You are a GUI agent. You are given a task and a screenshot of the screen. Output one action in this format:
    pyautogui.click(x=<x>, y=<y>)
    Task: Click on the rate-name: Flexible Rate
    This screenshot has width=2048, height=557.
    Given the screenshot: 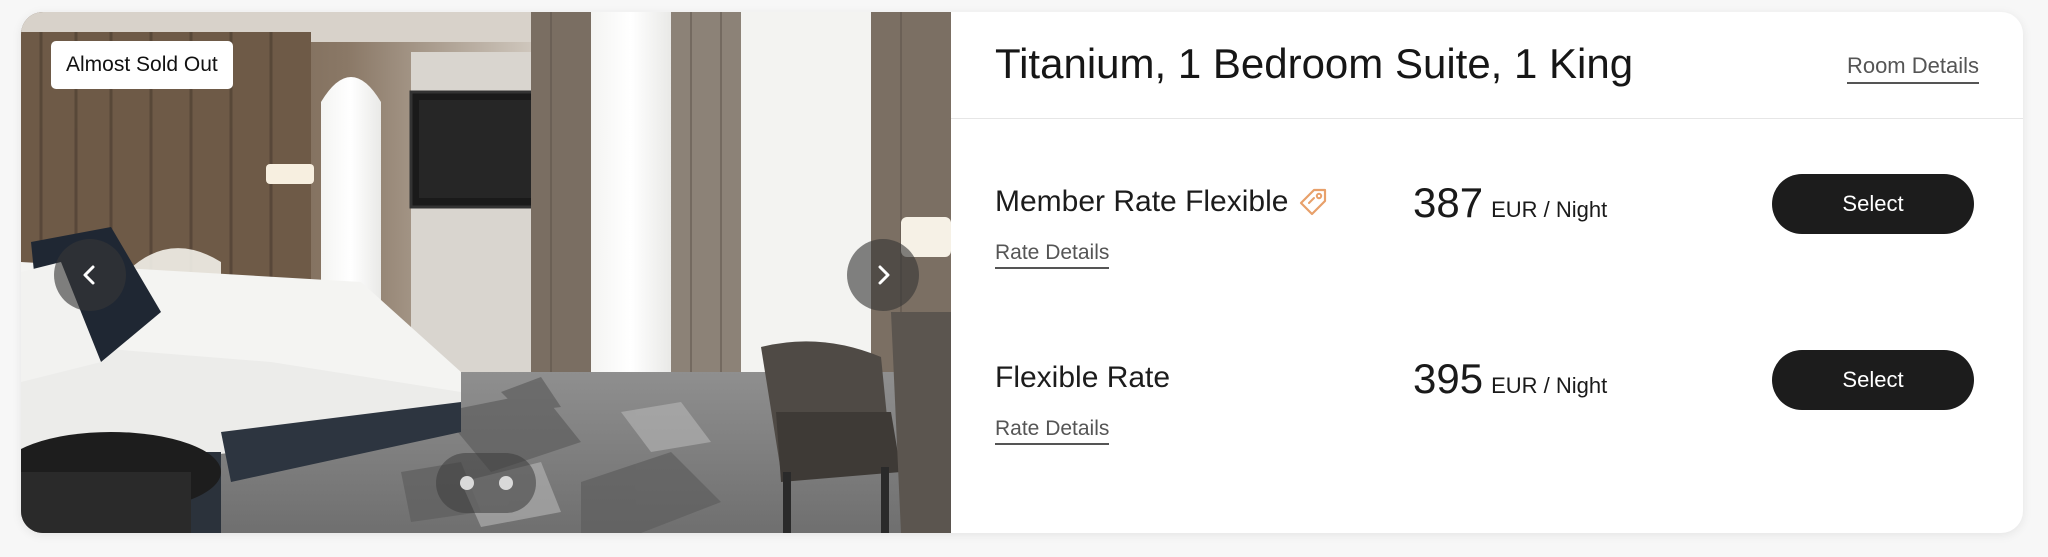 What is the action you would take?
    pyautogui.click(x=1082, y=378)
    